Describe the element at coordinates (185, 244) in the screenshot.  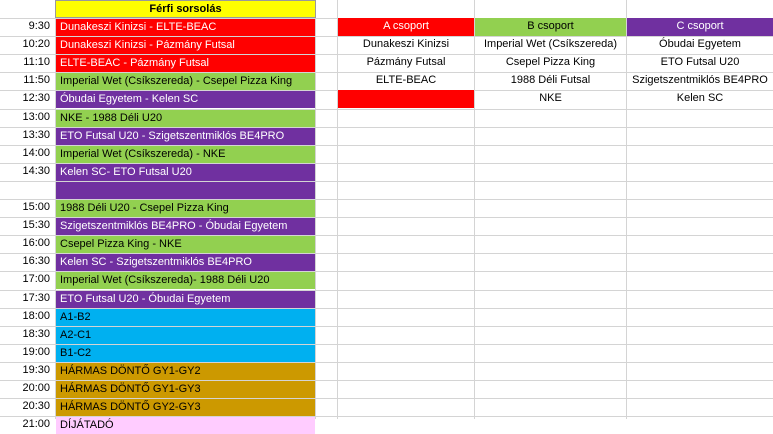
I see `match-cell: Csepel Pizza King - NKE` at that location.